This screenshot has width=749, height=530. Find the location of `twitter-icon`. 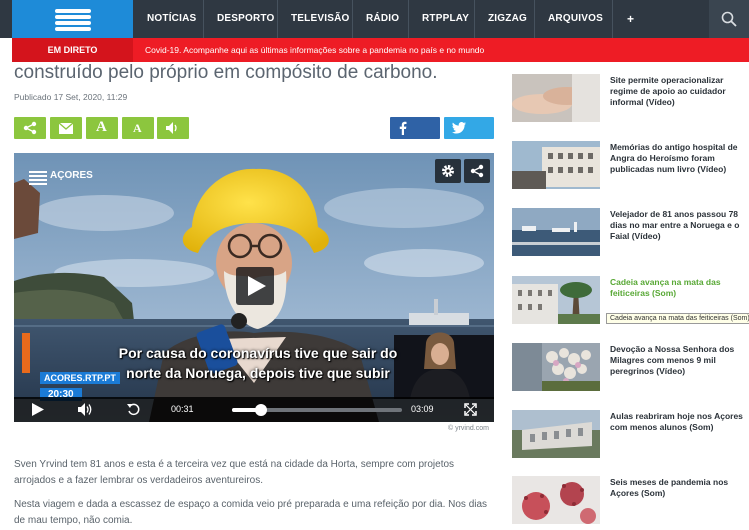

twitter-icon is located at coordinates (459, 128).